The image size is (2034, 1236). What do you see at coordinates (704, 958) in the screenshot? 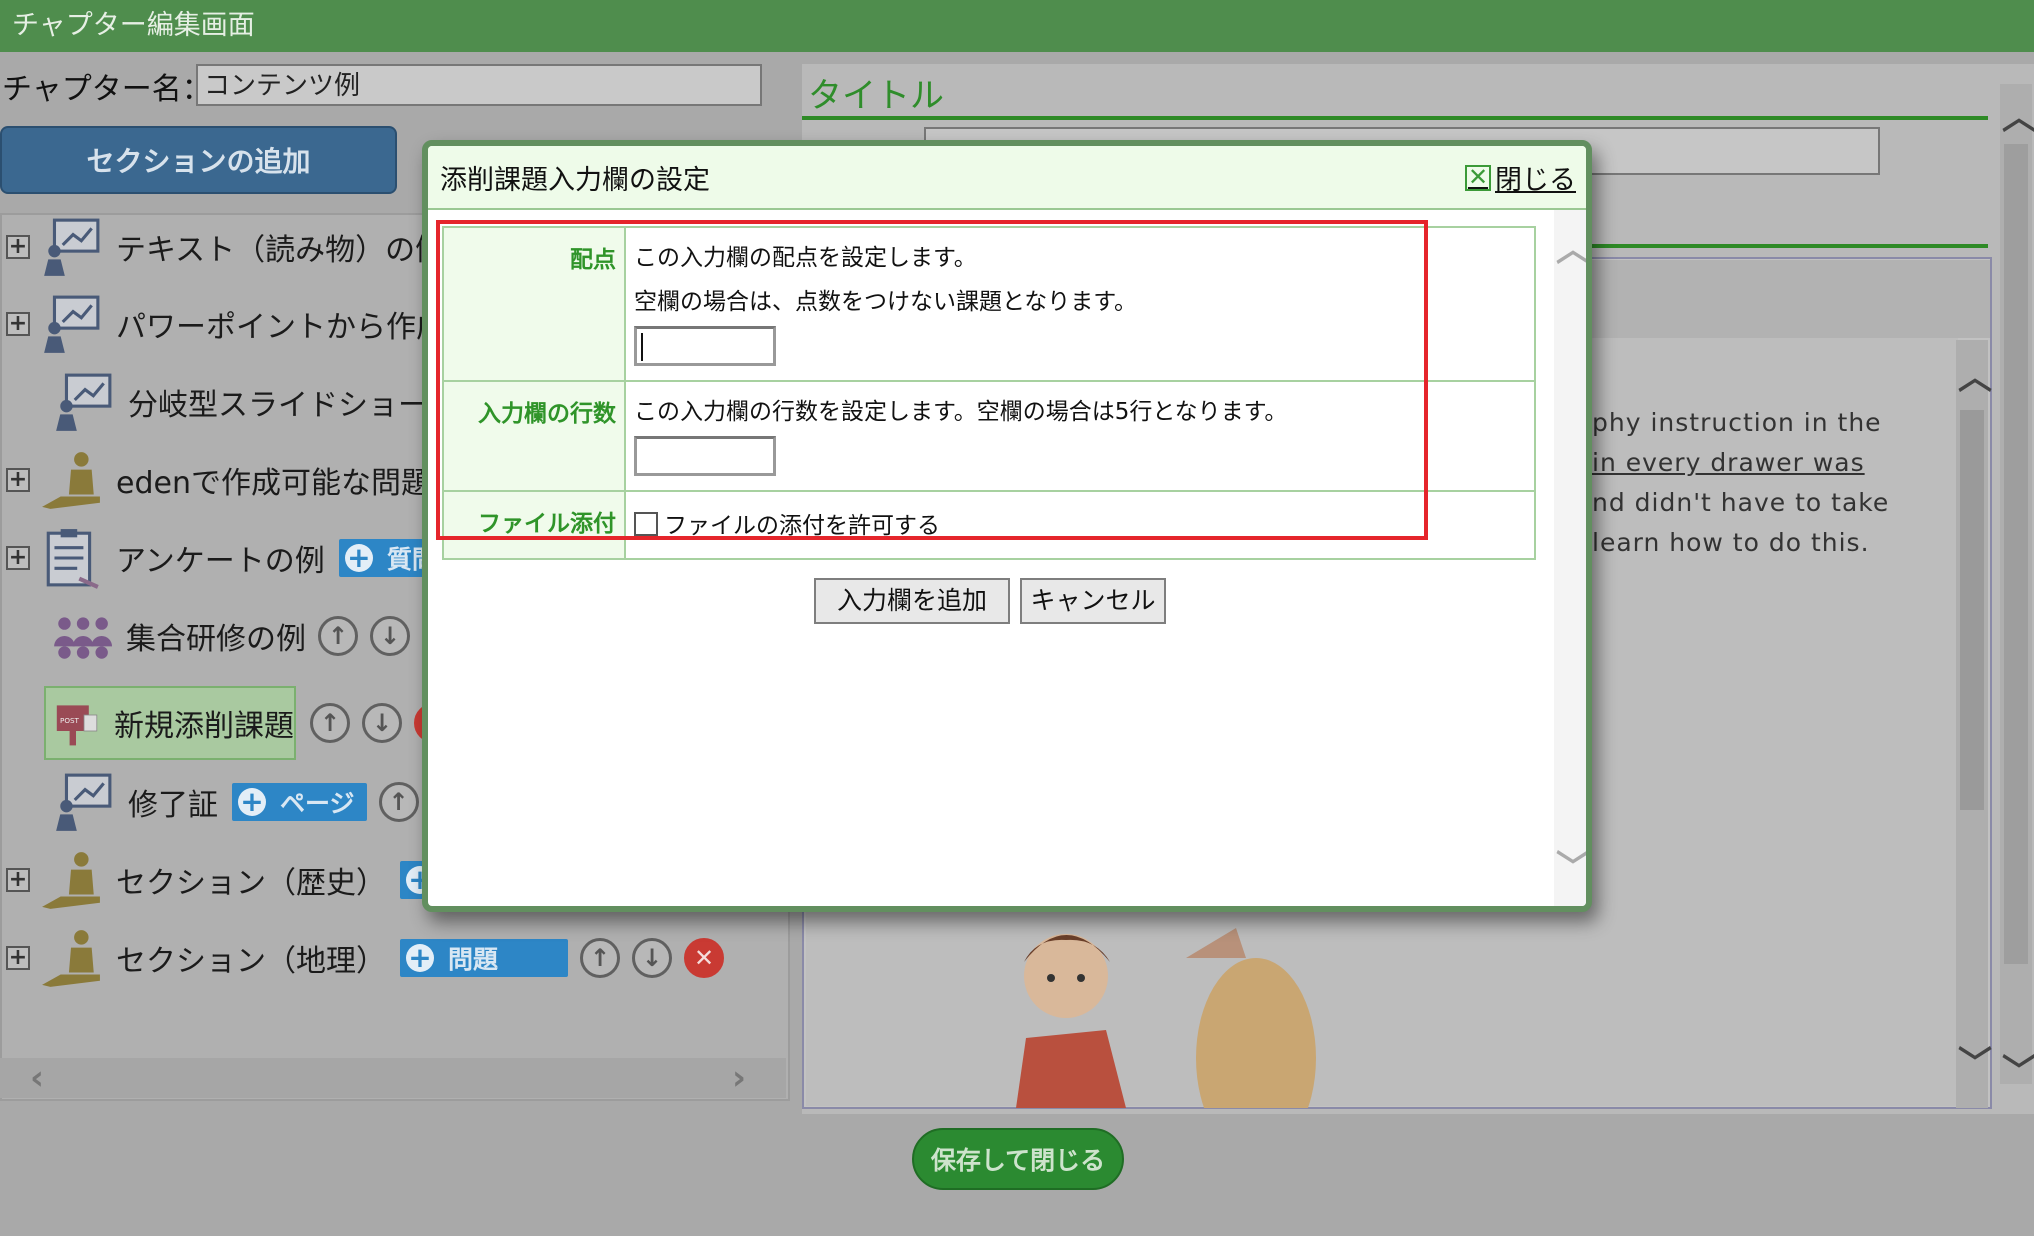
I see `delete-icon: ✕` at bounding box center [704, 958].